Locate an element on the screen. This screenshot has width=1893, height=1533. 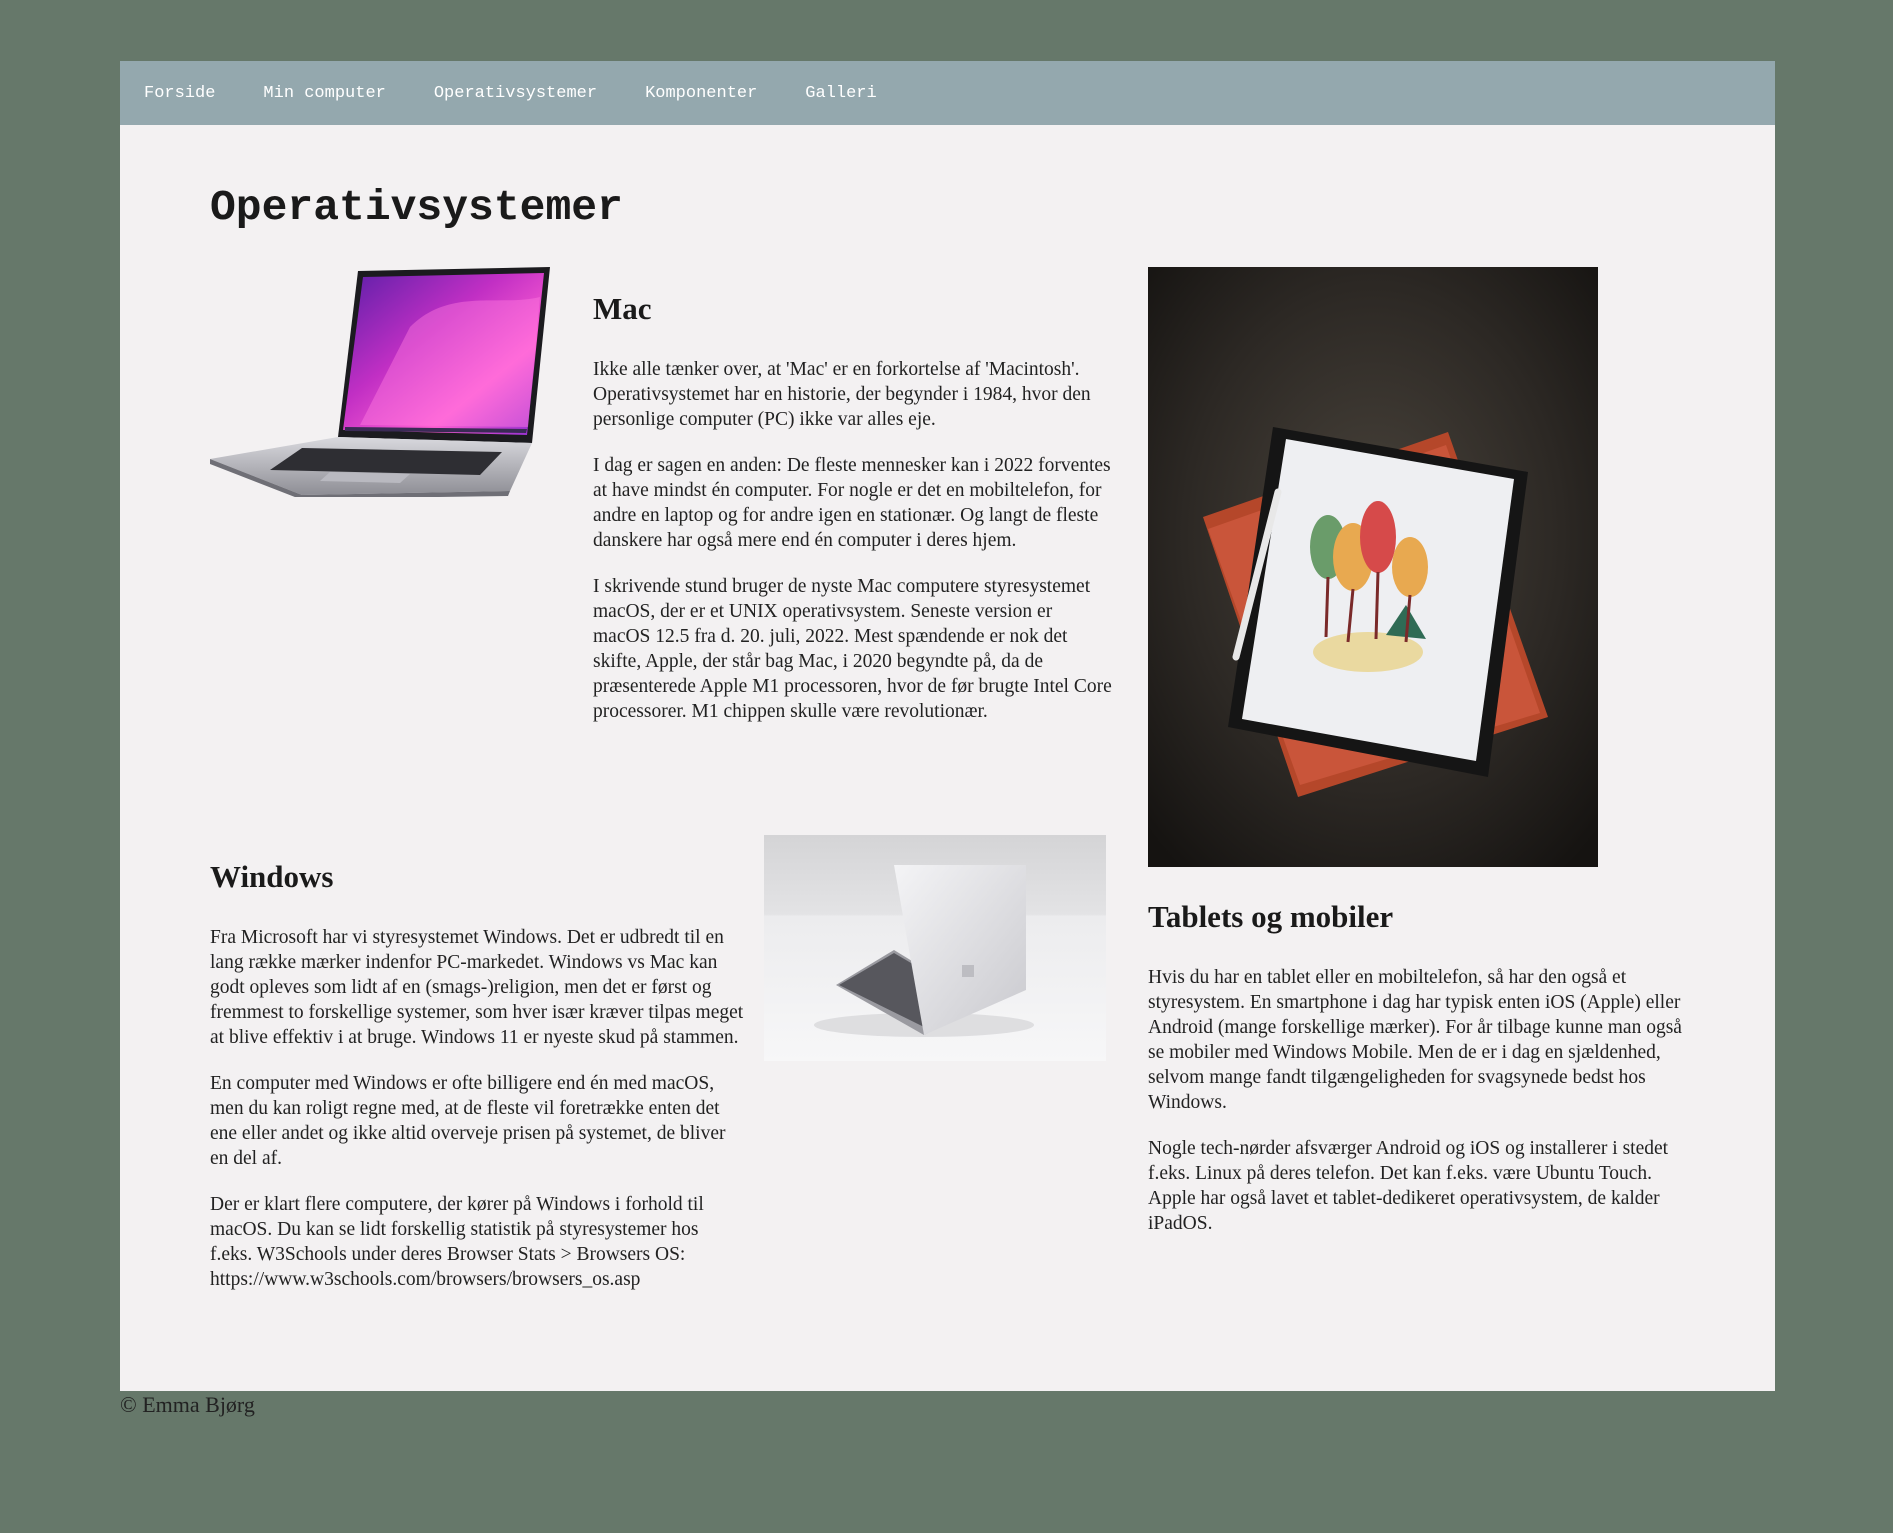
page-title: Operativsystemer is located at coordinates (416, 207).